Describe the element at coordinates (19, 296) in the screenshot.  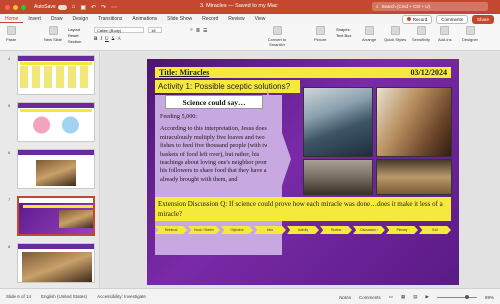
I see `slide-counter: Slide 6 of 14` at that location.